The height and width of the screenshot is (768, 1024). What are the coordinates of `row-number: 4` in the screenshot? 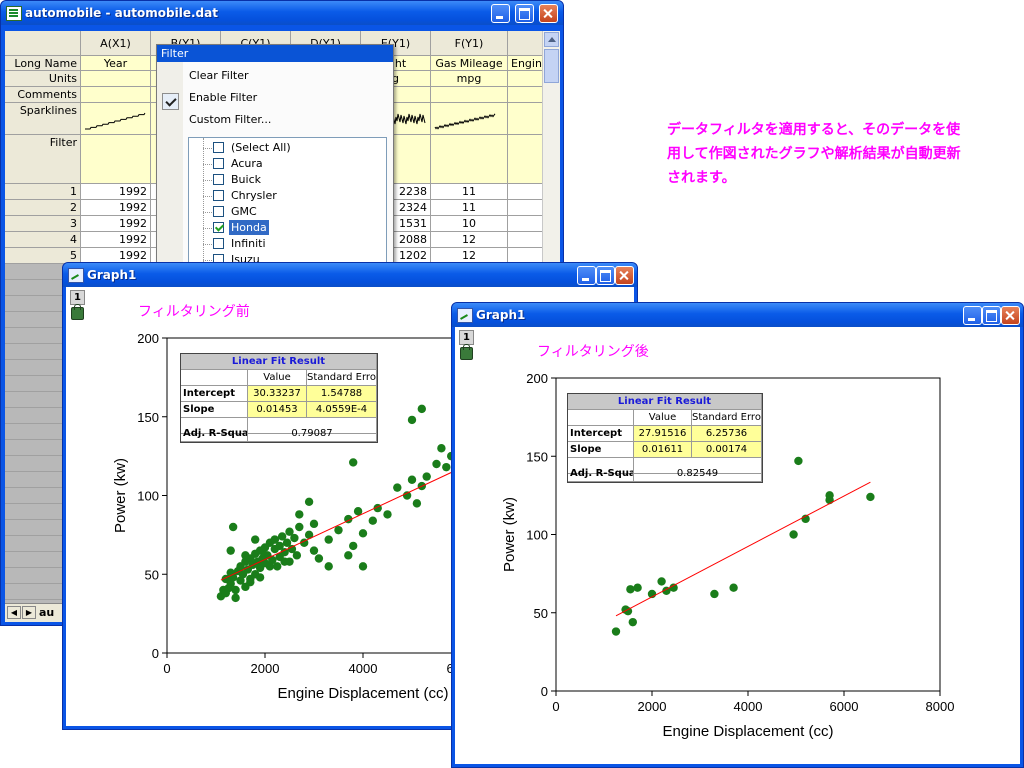 It's located at (43, 240).